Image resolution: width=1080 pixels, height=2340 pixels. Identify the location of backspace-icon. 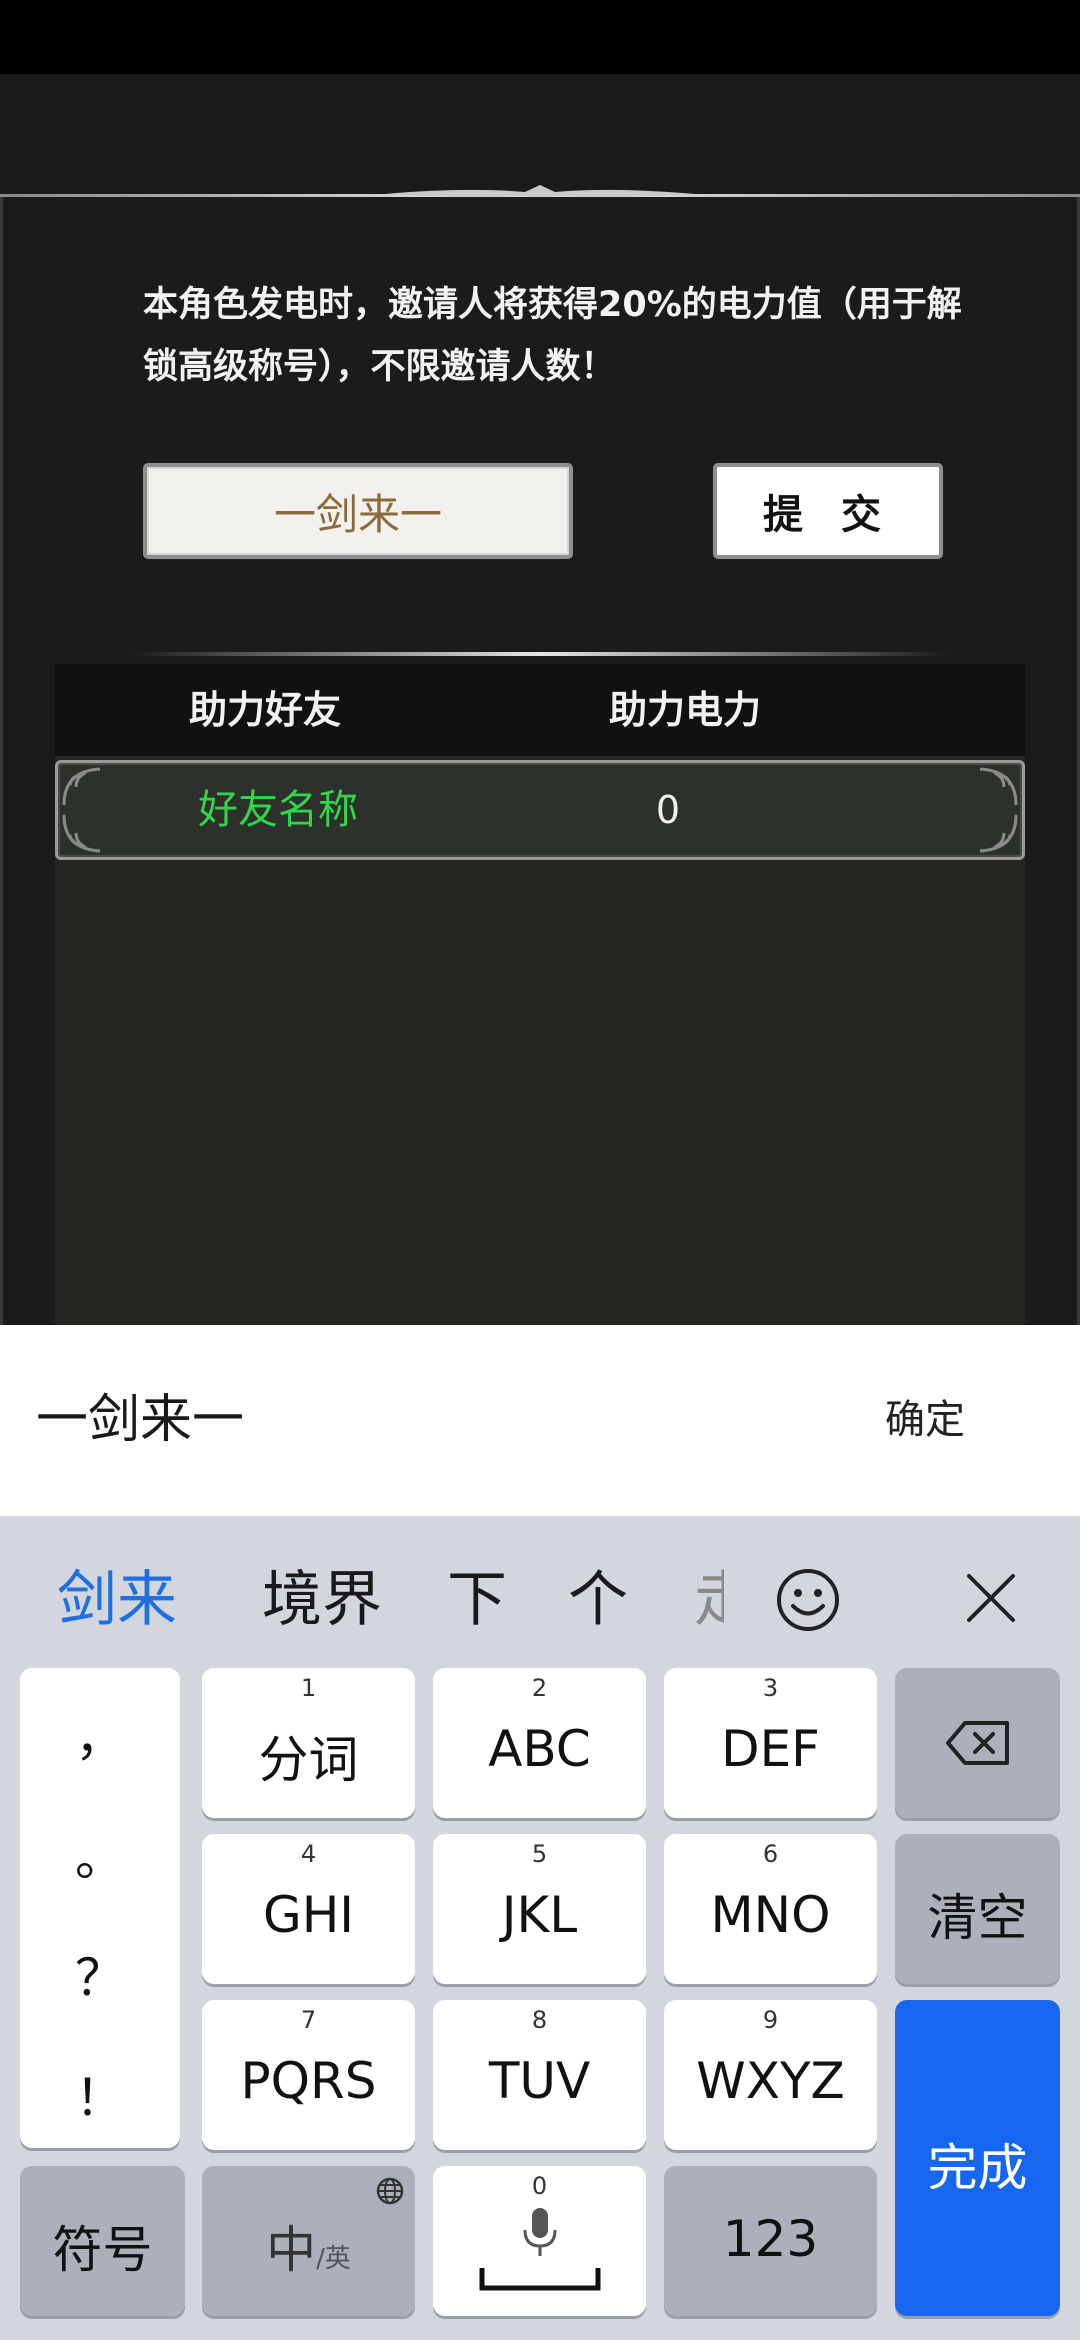
(977, 1743).